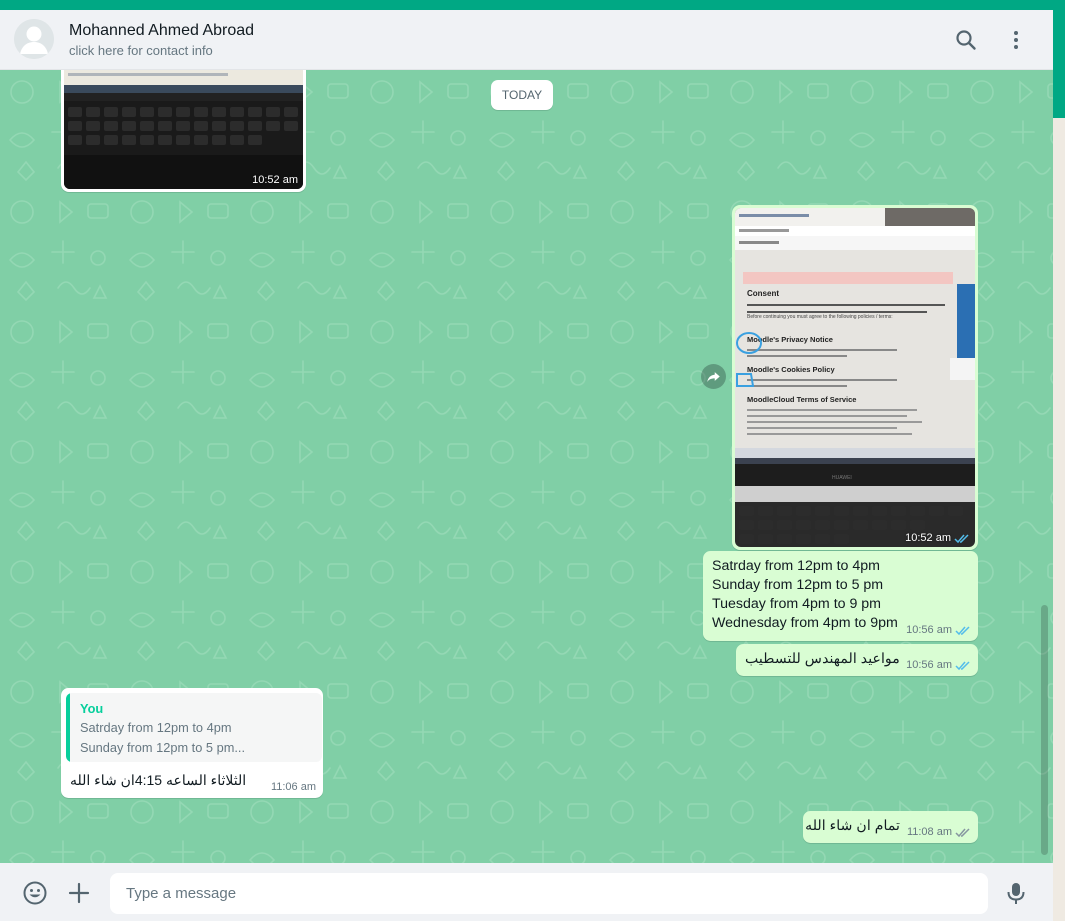 This screenshot has width=1065, height=921. I want to click on attach-plus-icon, so click(79, 893).